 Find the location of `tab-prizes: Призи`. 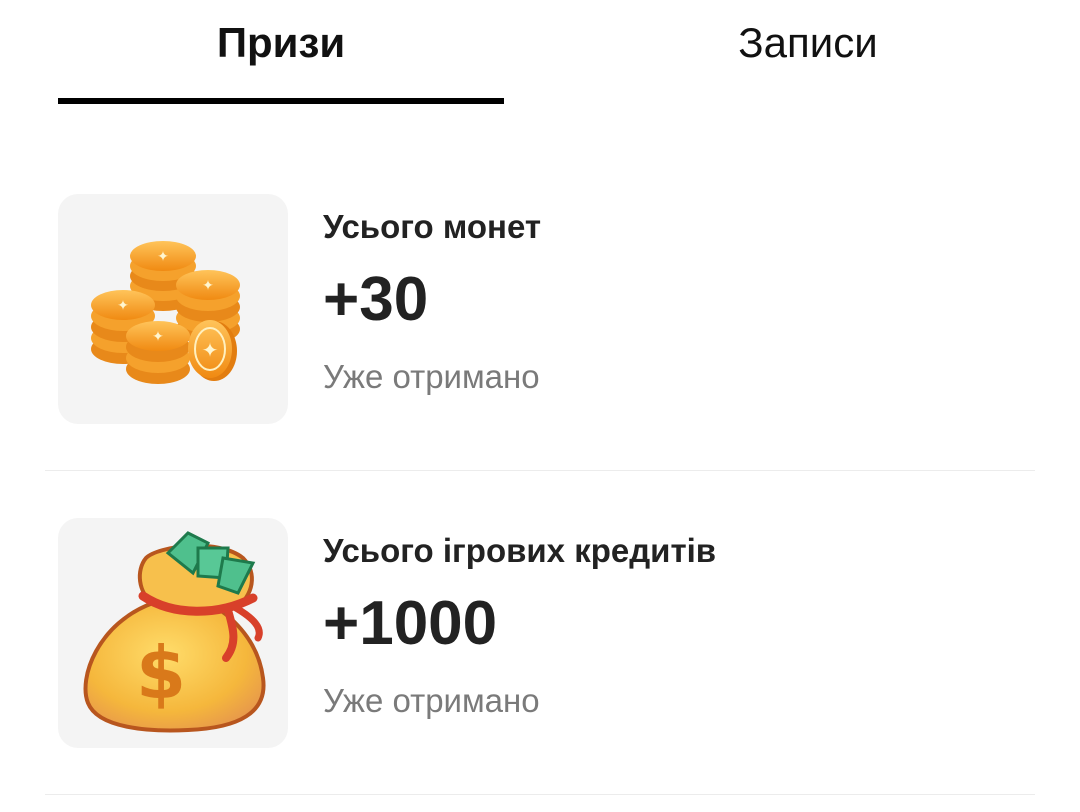

tab-prizes: Призи is located at coordinates (281, 52).